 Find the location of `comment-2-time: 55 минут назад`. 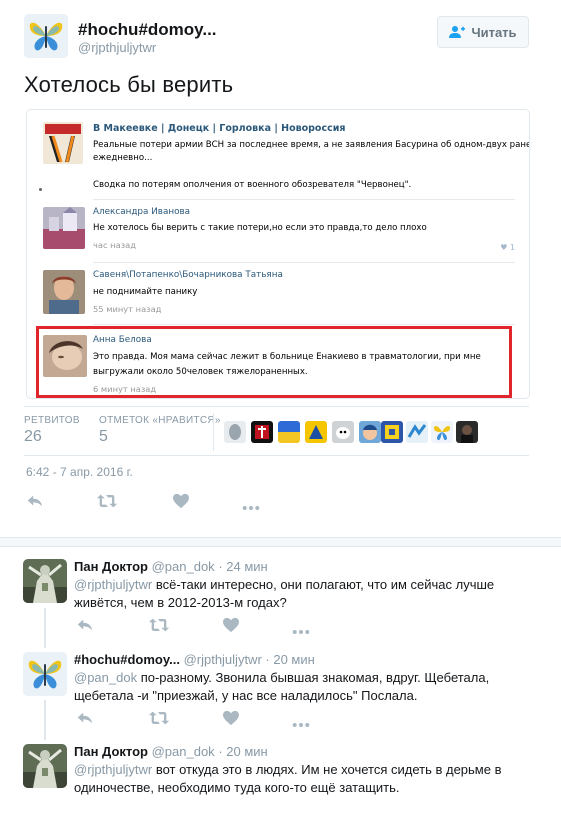

comment-2-time: 55 минут назад is located at coordinates (127, 309).